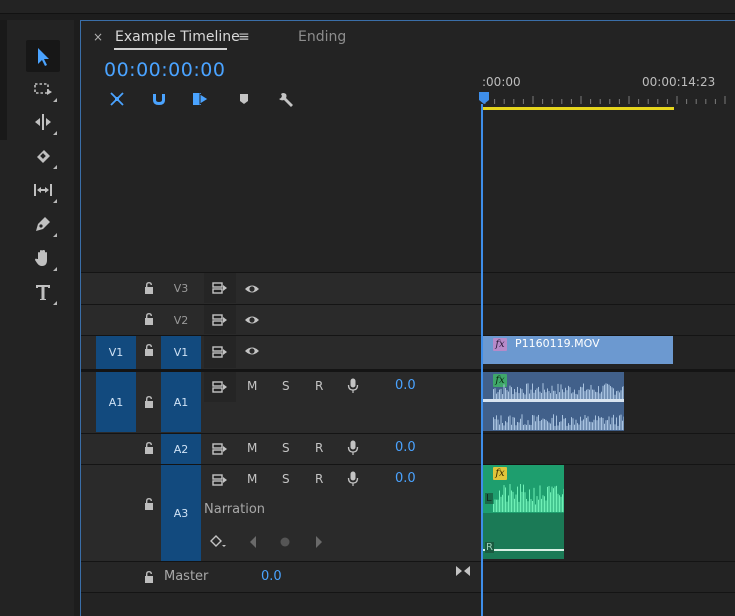 Image resolution: width=735 pixels, height=616 pixels. What do you see at coordinates (181, 513) in the screenshot?
I see `track-target-a3: A3` at bounding box center [181, 513].